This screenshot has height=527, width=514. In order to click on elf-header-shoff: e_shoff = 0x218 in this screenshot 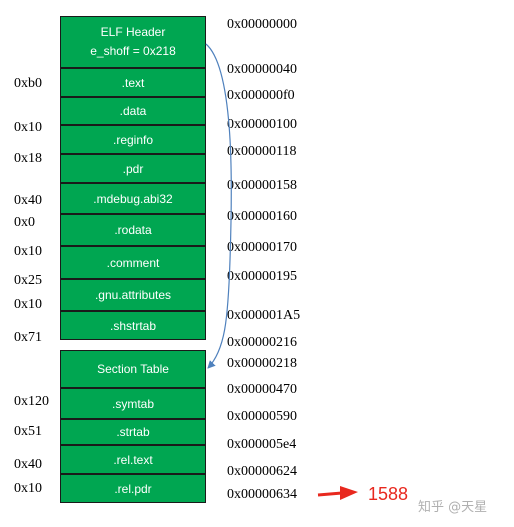, I will do `click(133, 51)`.